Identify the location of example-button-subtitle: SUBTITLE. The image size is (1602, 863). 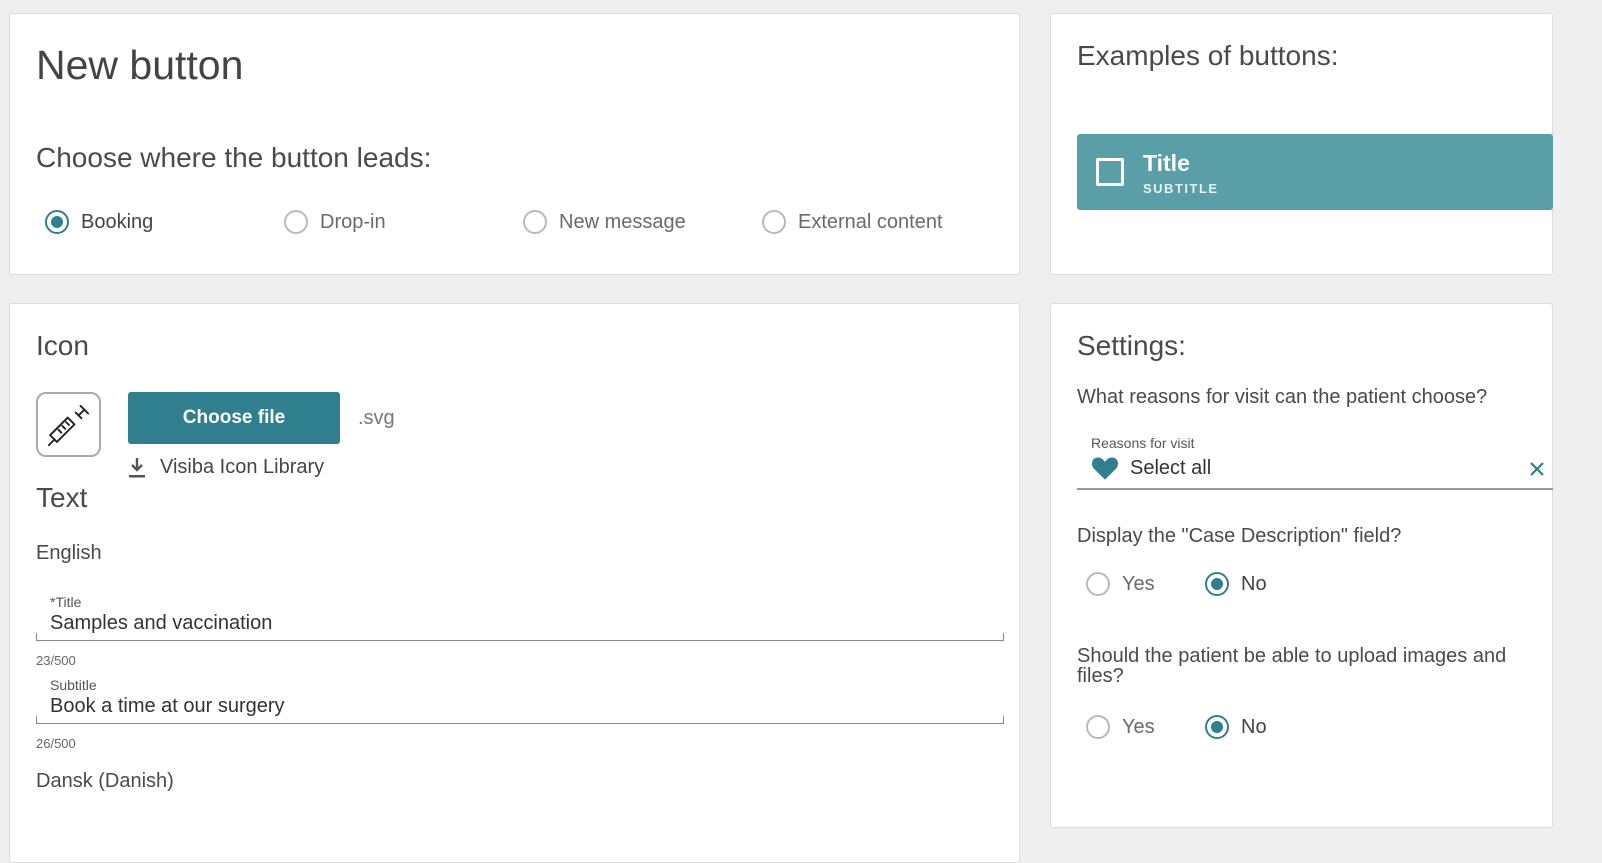
(1181, 188).